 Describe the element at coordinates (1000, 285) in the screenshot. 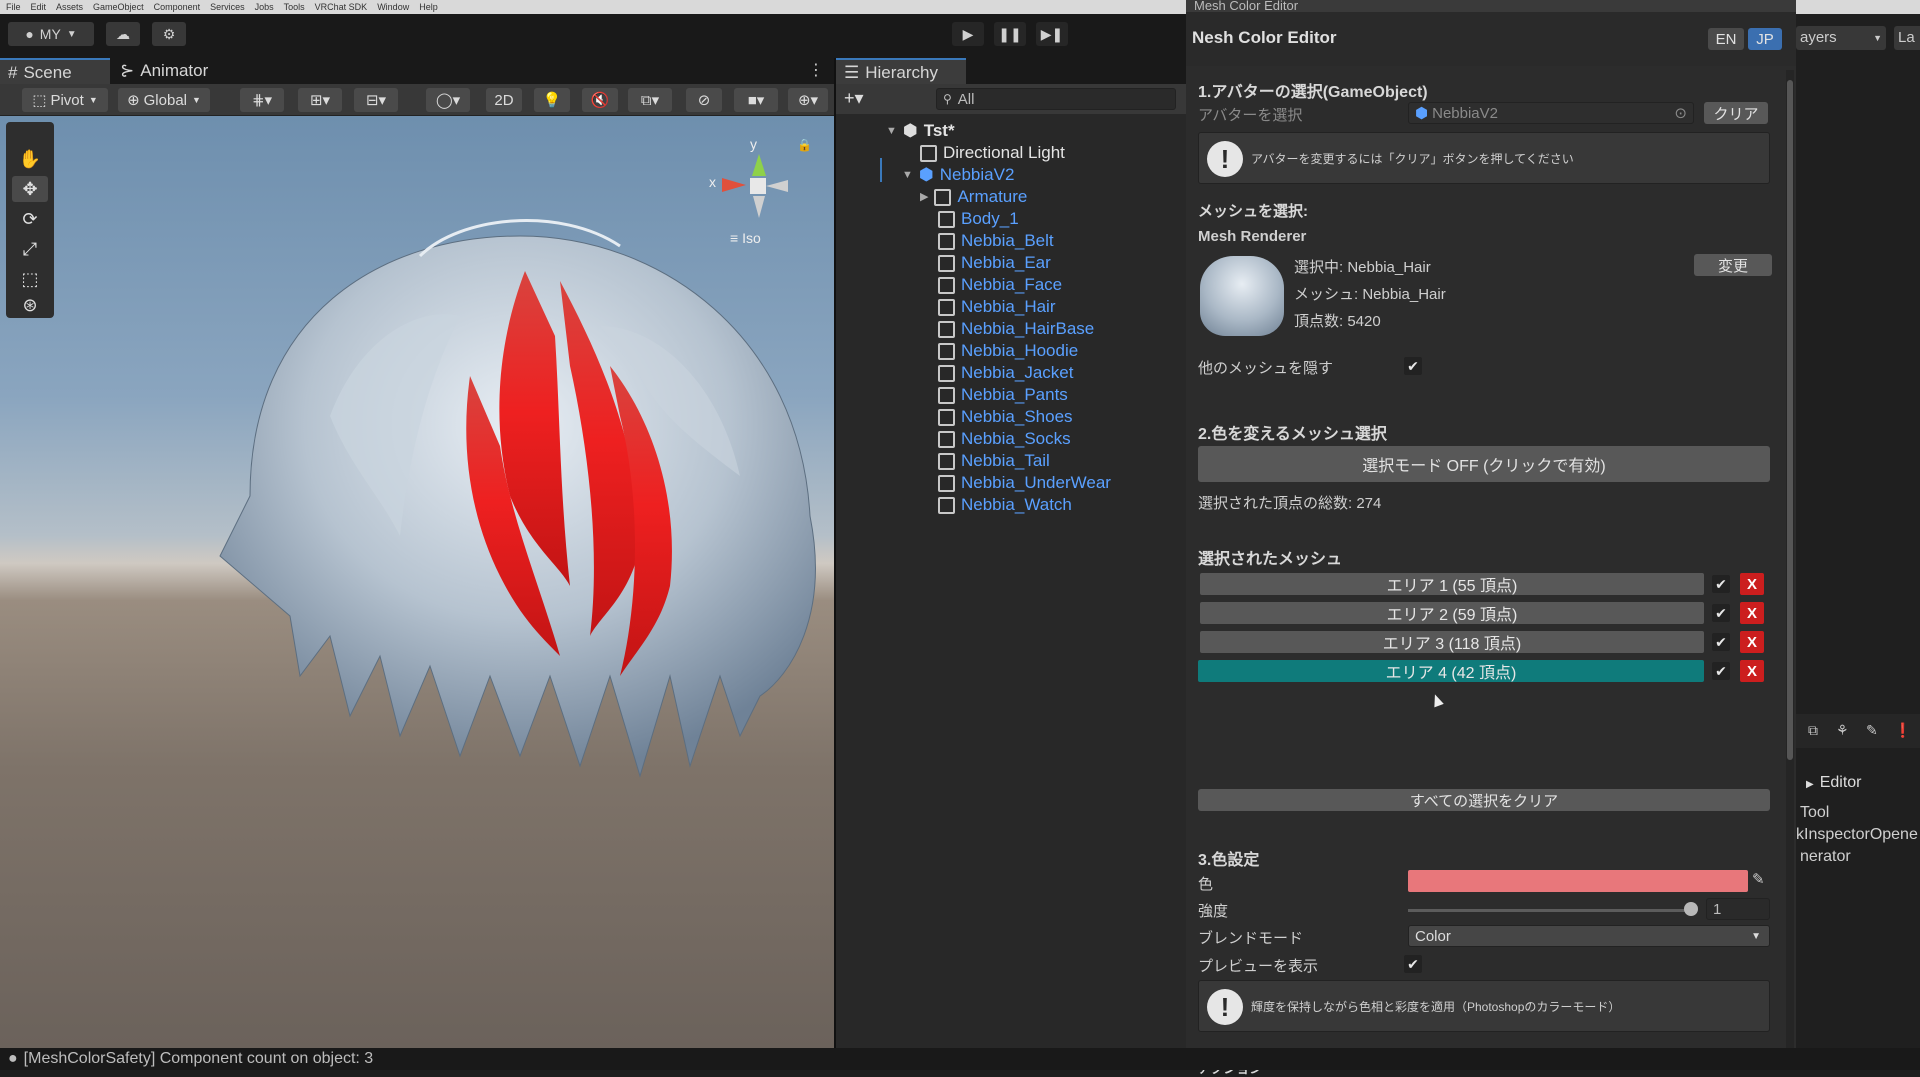

I see `hierarchy-item: Nebbia_Face` at that location.